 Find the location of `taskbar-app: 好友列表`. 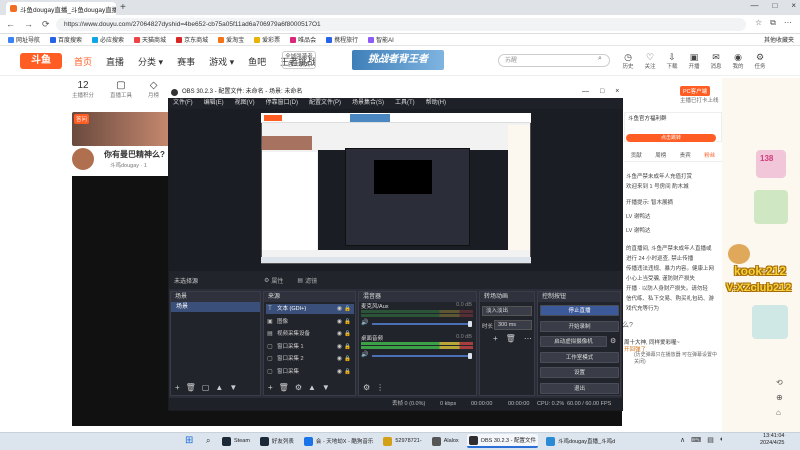

taskbar-app: 好友列表 is located at coordinates (277, 441).